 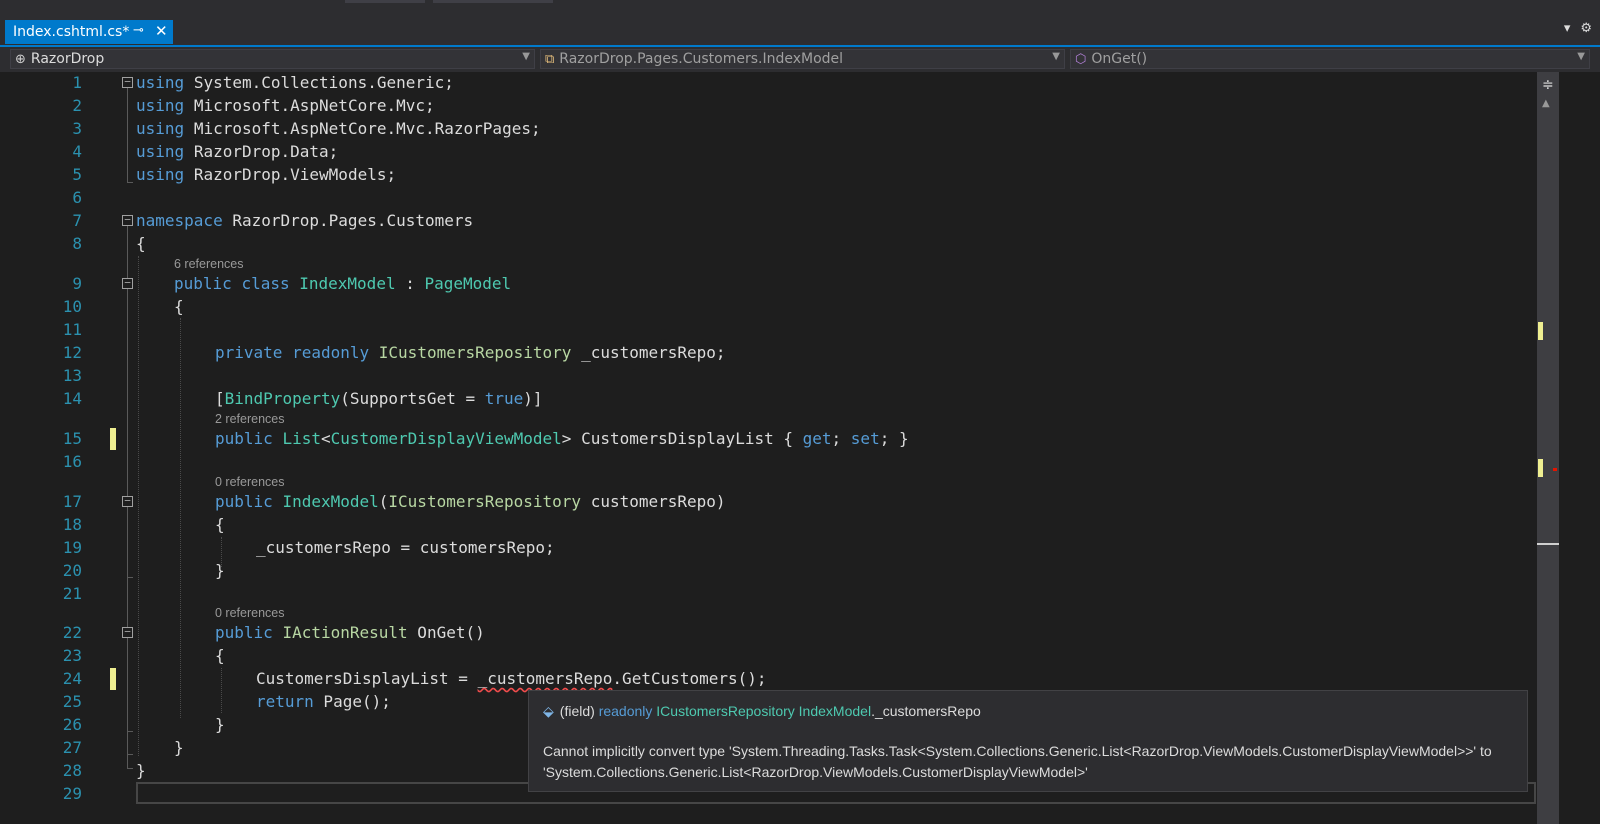 What do you see at coordinates (72, 547) in the screenshot?
I see `line-number: 19` at bounding box center [72, 547].